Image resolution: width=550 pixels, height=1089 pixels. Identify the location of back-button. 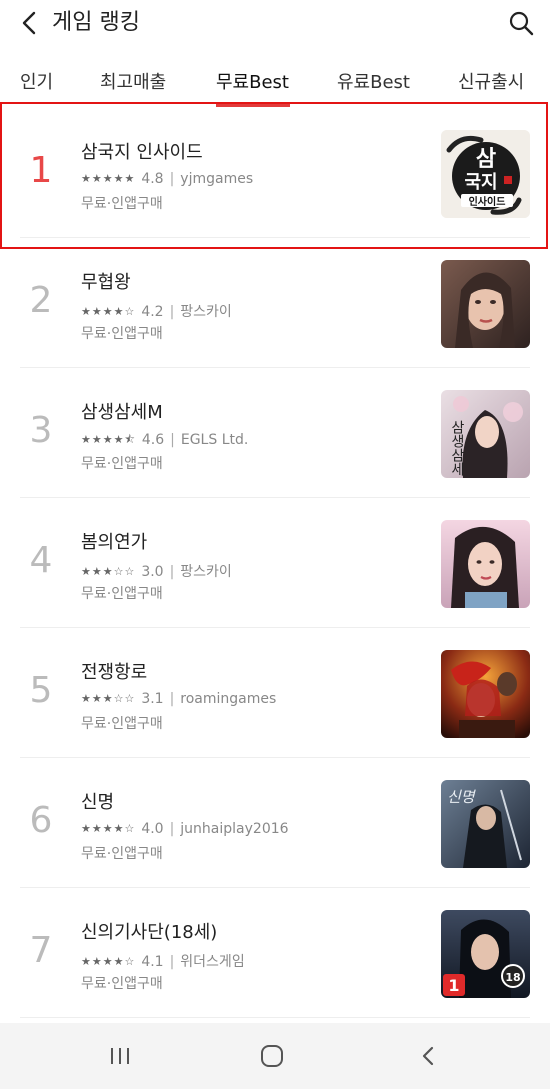
(31, 23).